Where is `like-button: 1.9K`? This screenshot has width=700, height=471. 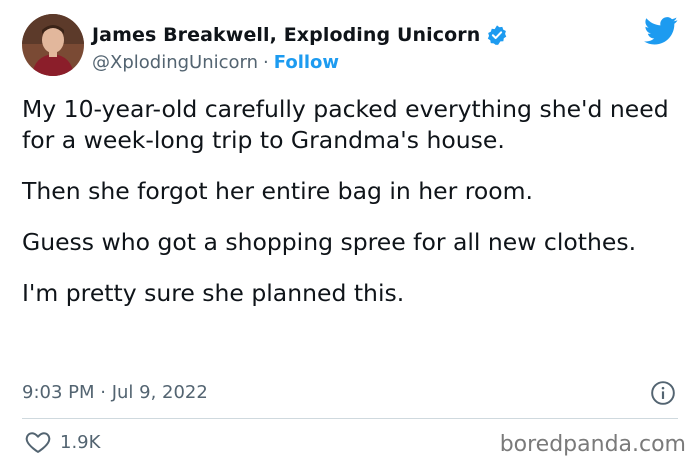 like-button: 1.9K is located at coordinates (62, 442).